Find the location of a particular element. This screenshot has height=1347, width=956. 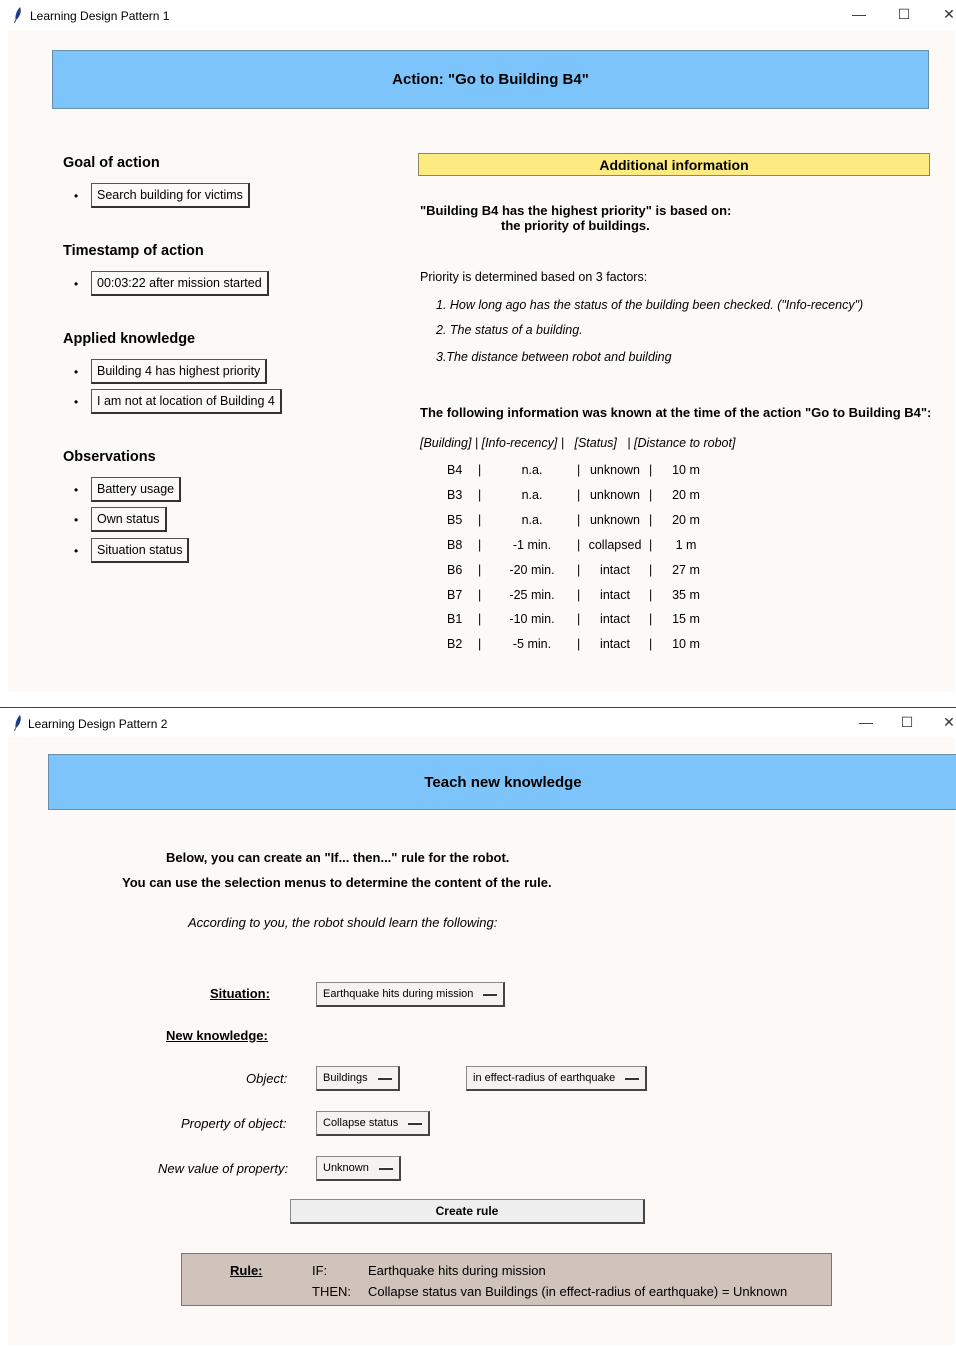

object-filter-dropdown-value: in effect-radius of earthquake is located at coordinates (544, 1078).